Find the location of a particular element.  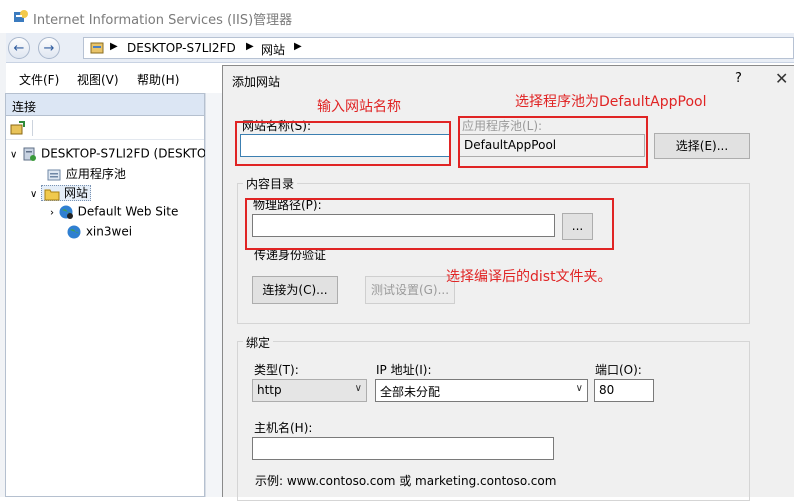

tree-node-default-web-site: › Default Web Site is located at coordinates (114, 212).